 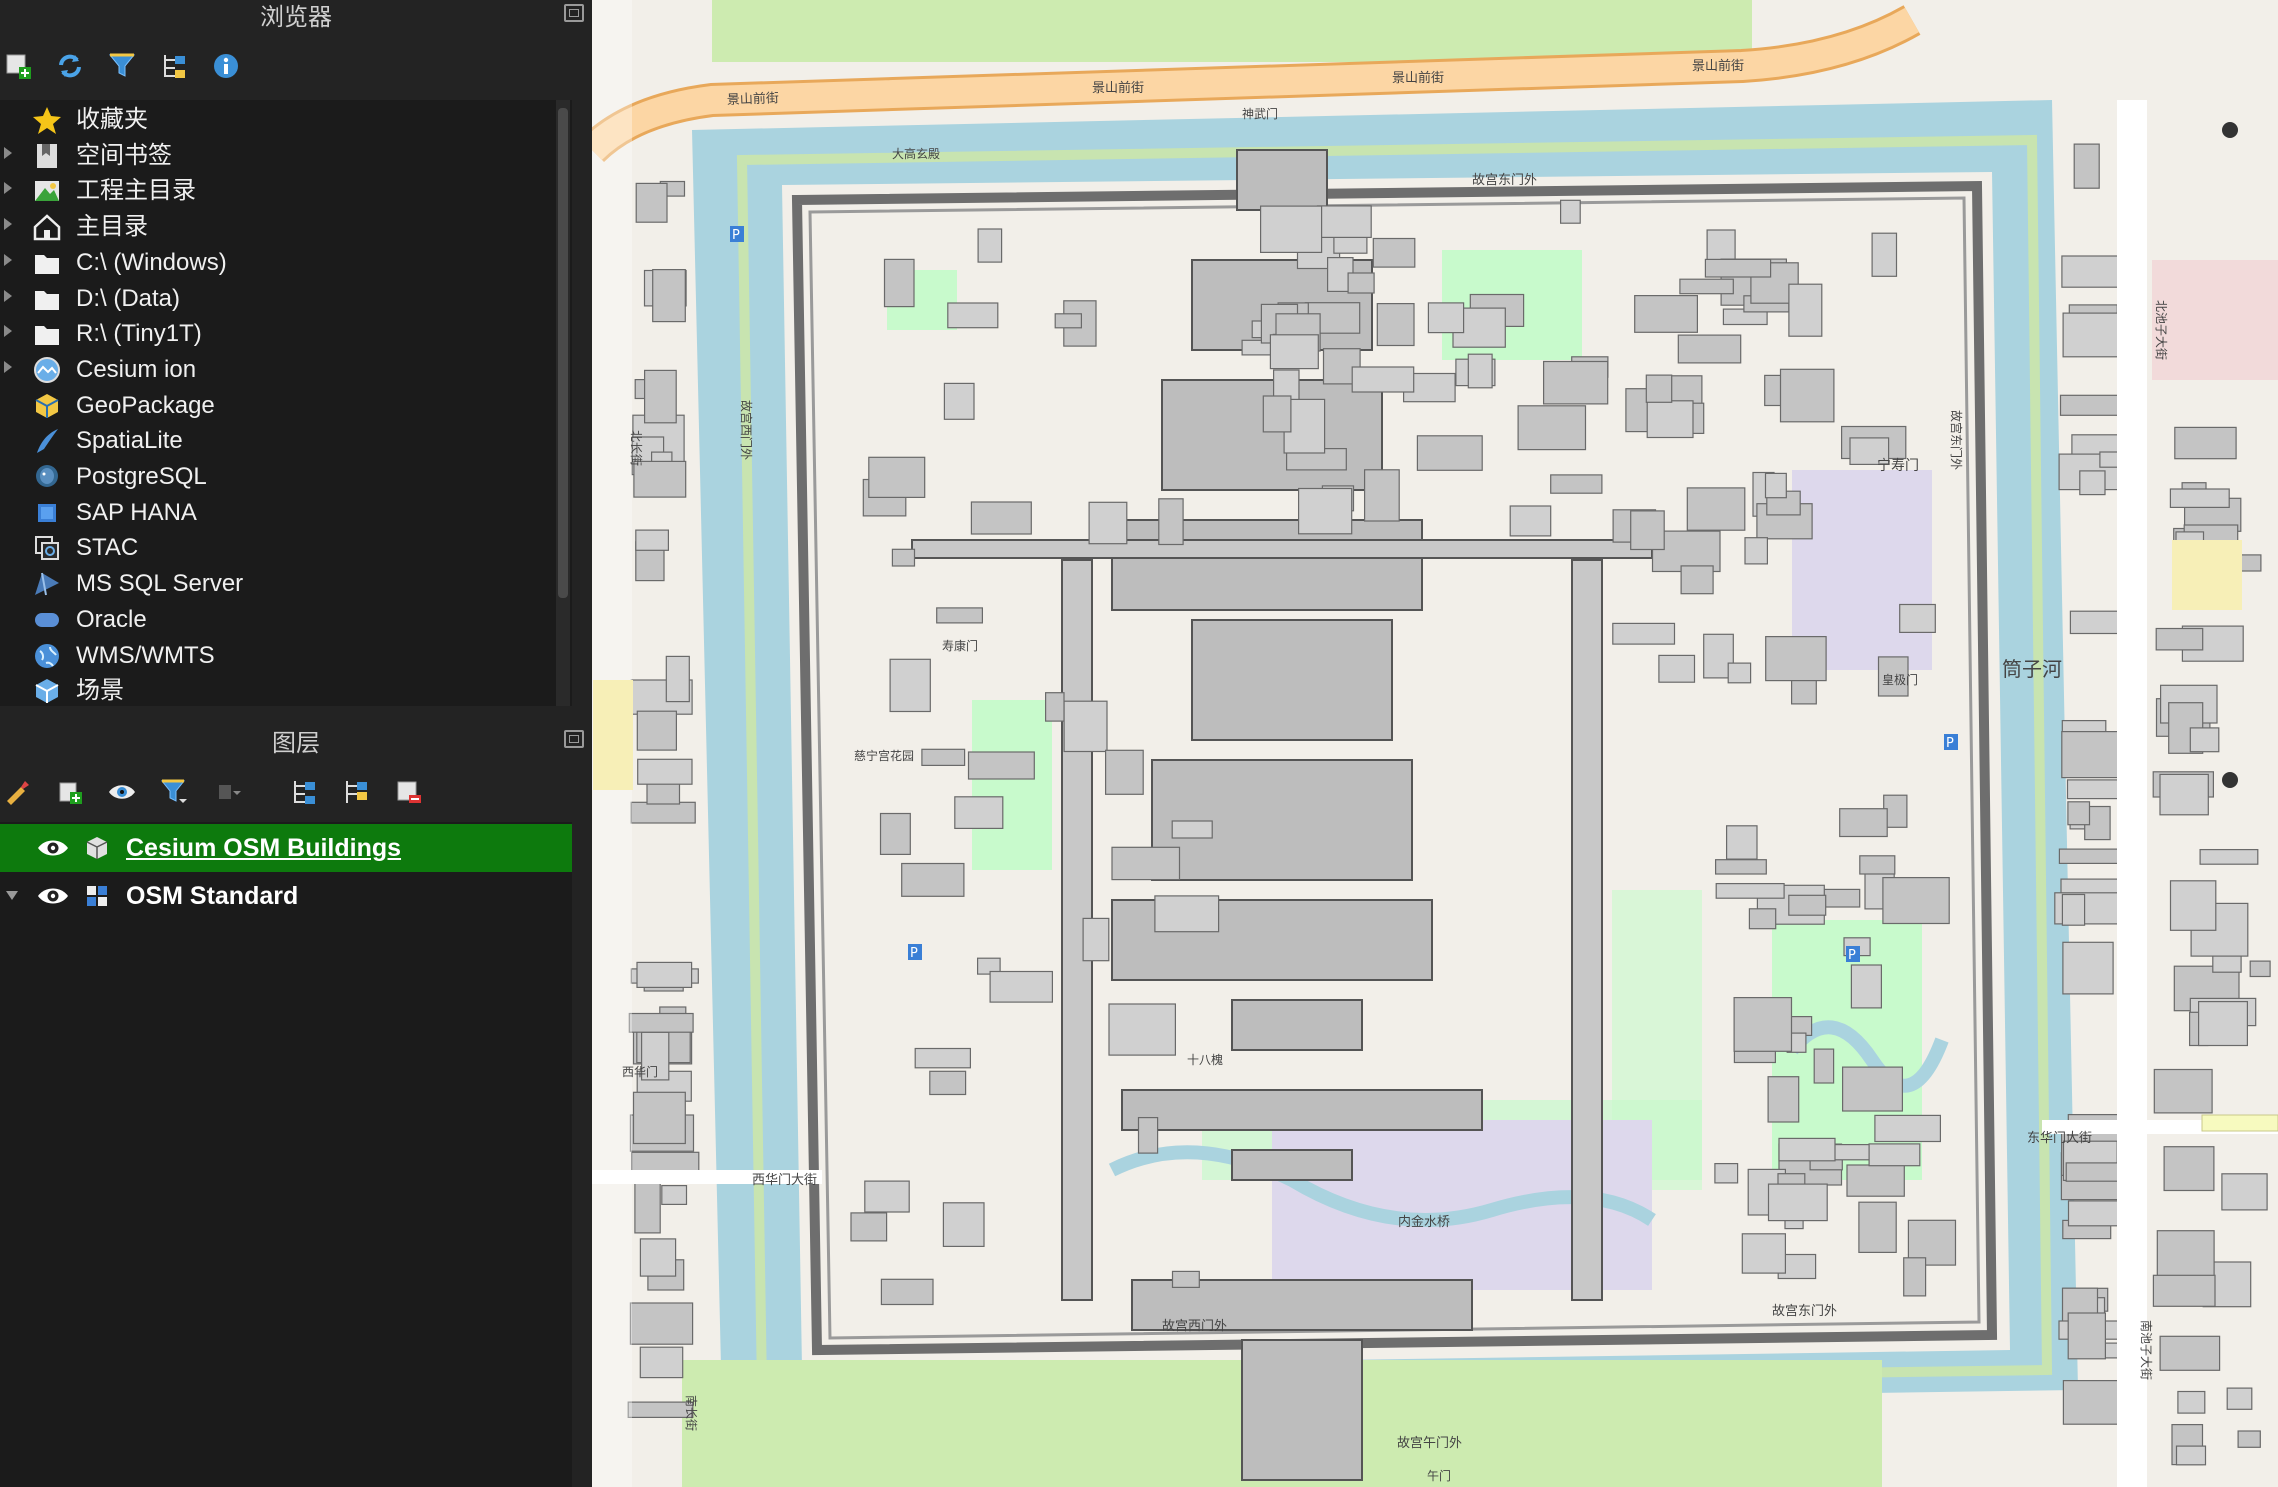 What do you see at coordinates (280, 299) in the screenshot?
I see `browser-item: D:\ (Data)` at bounding box center [280, 299].